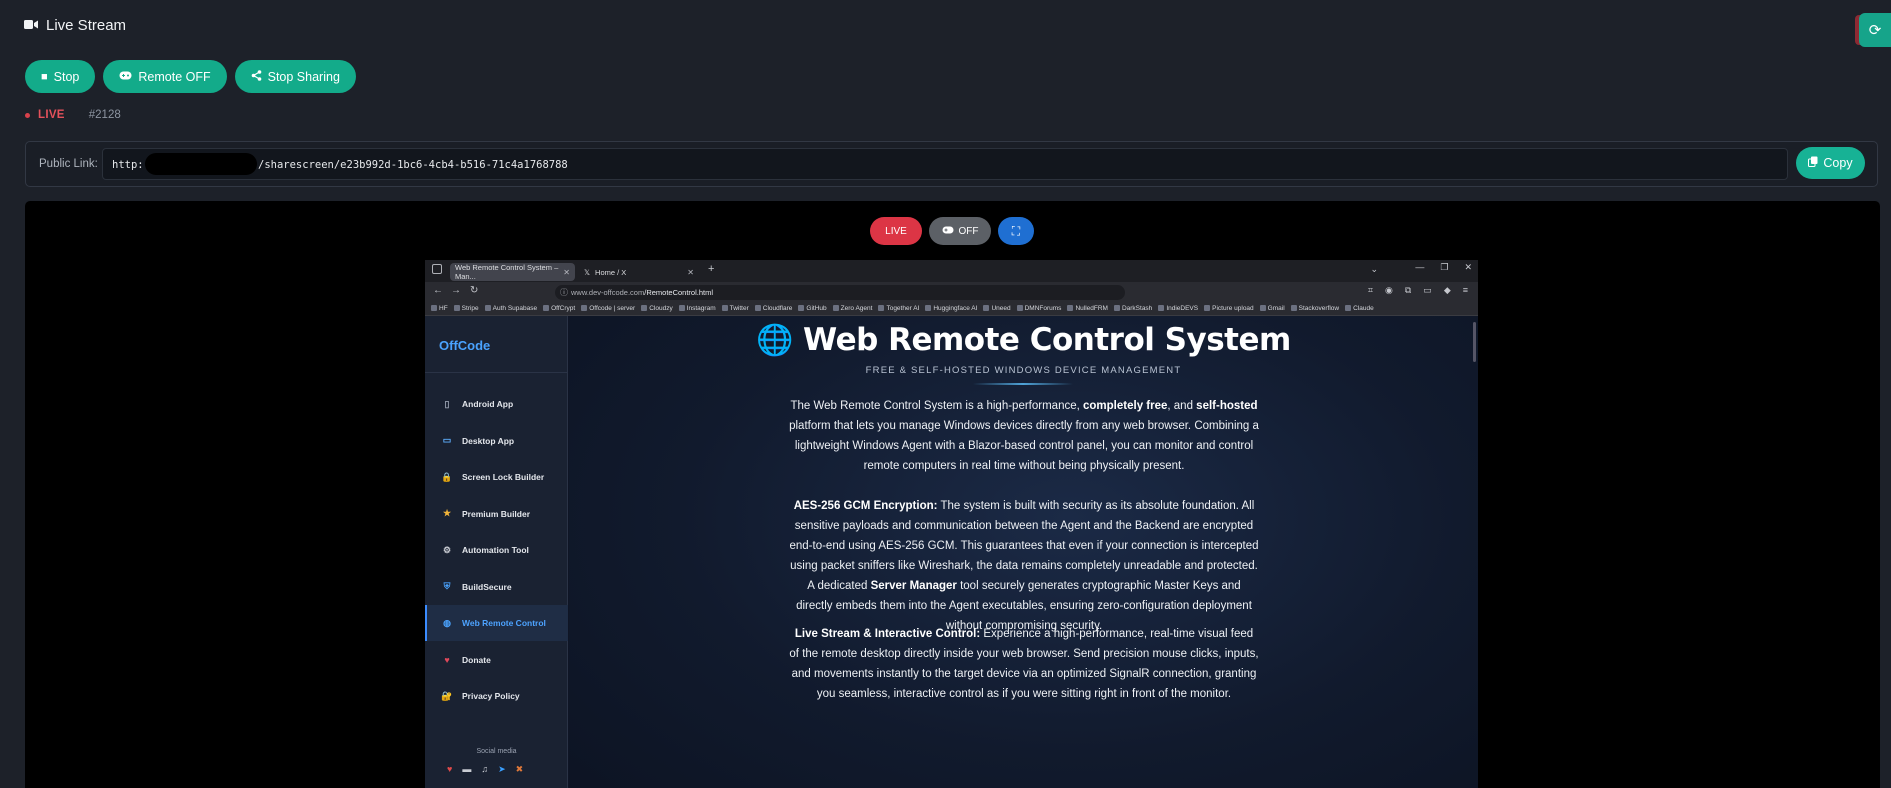  I want to click on tab-remote-control: Web Remote Control System – Man... ✕, so click(512, 272).